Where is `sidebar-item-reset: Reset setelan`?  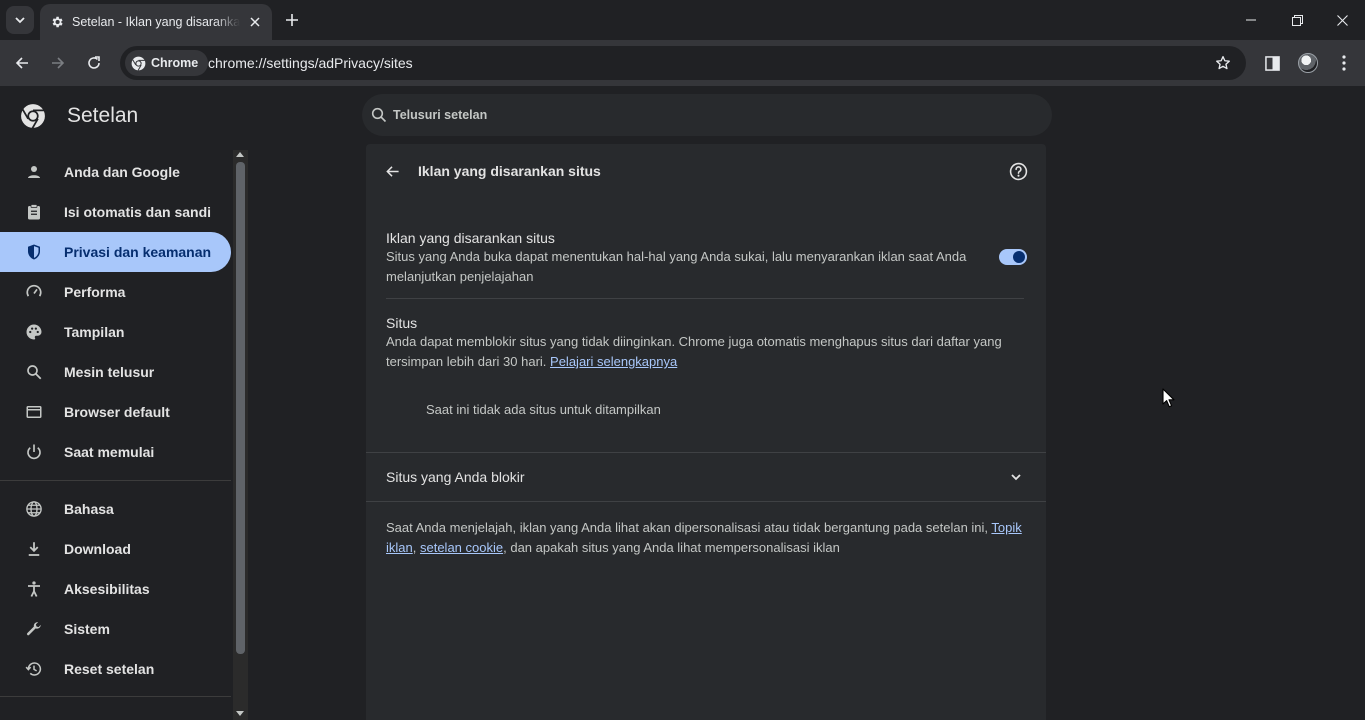
sidebar-item-reset: Reset setelan is located at coordinates (115, 669).